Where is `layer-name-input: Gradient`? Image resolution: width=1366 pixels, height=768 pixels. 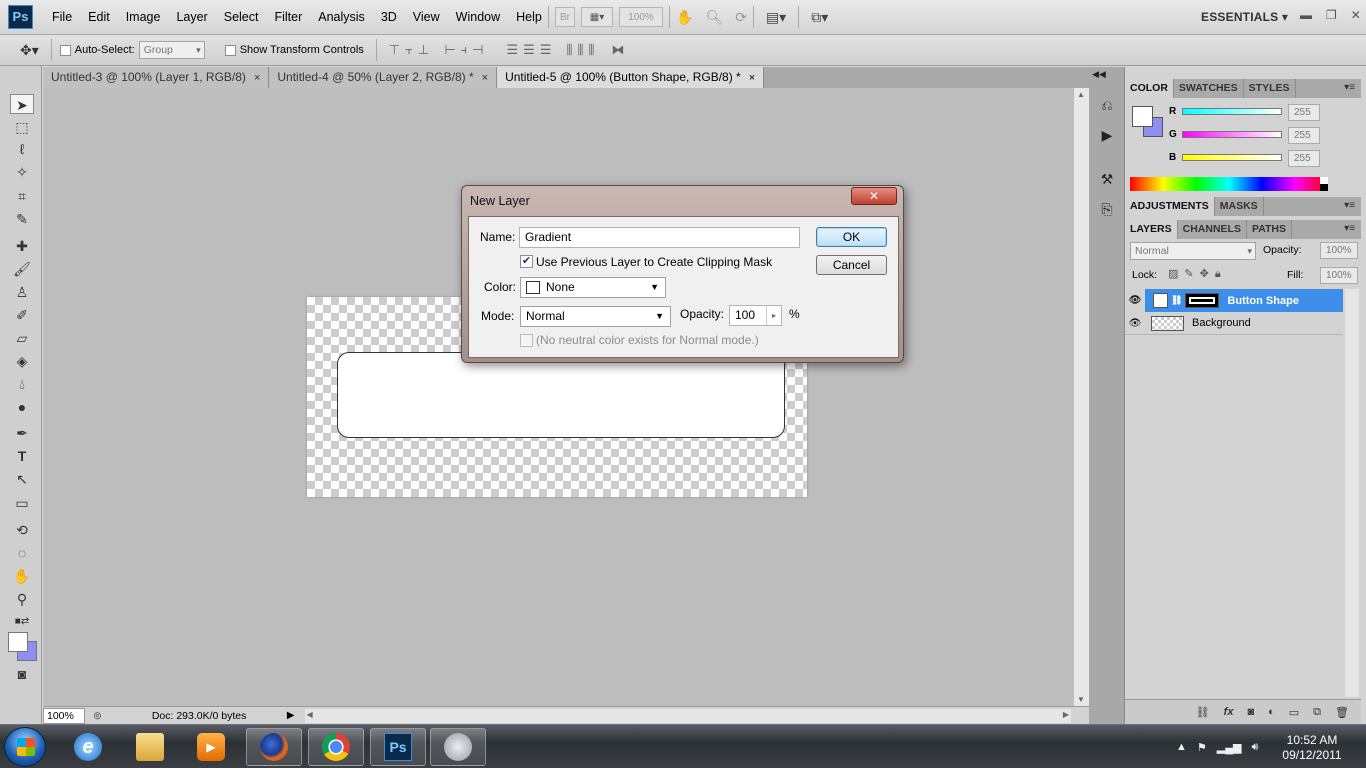 layer-name-input: Gradient is located at coordinates (659, 237).